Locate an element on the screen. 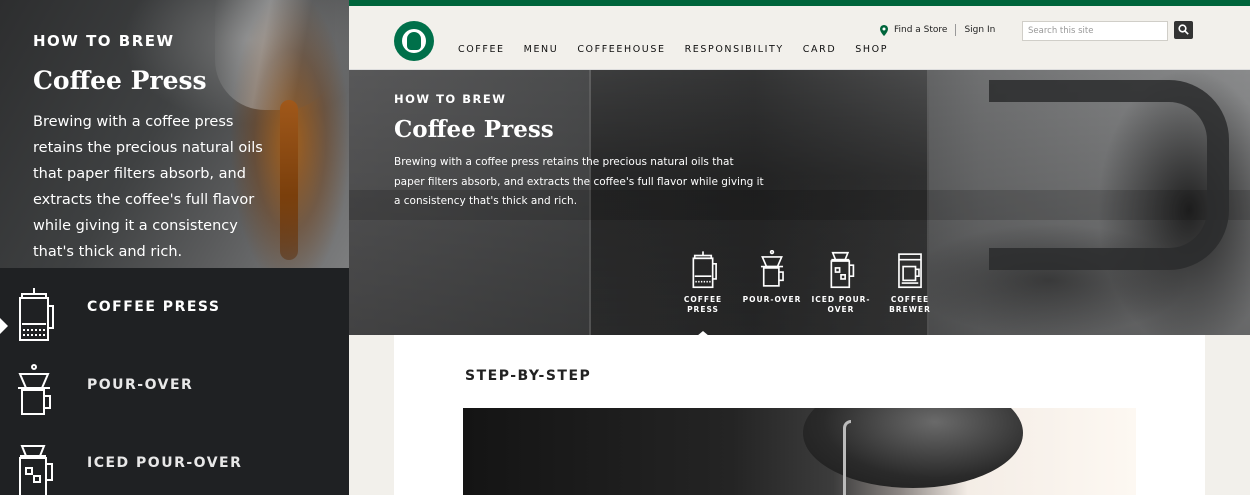  search-button is located at coordinates (1183, 30).